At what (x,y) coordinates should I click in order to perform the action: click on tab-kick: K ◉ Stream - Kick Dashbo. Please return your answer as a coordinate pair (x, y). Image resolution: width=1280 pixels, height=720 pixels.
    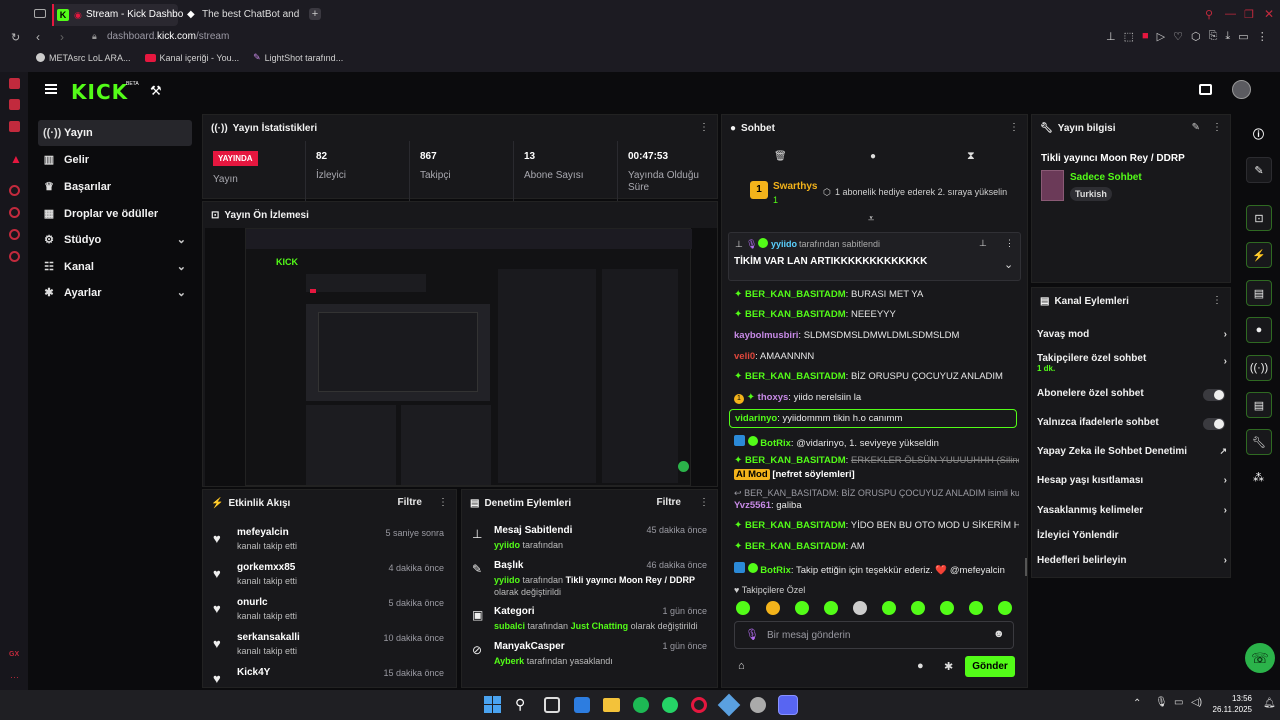
    Looking at the image, I should click on (117, 15).